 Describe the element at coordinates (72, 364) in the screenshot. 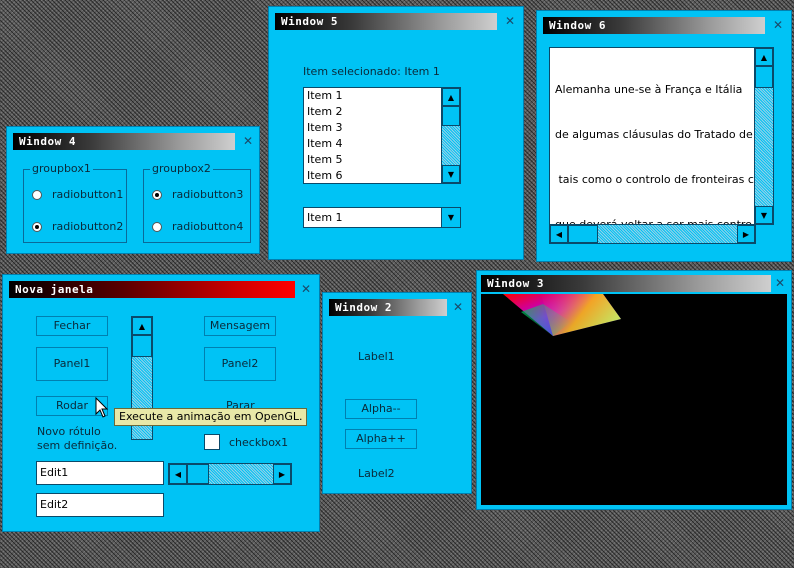

I see `panel1: Panel1` at that location.